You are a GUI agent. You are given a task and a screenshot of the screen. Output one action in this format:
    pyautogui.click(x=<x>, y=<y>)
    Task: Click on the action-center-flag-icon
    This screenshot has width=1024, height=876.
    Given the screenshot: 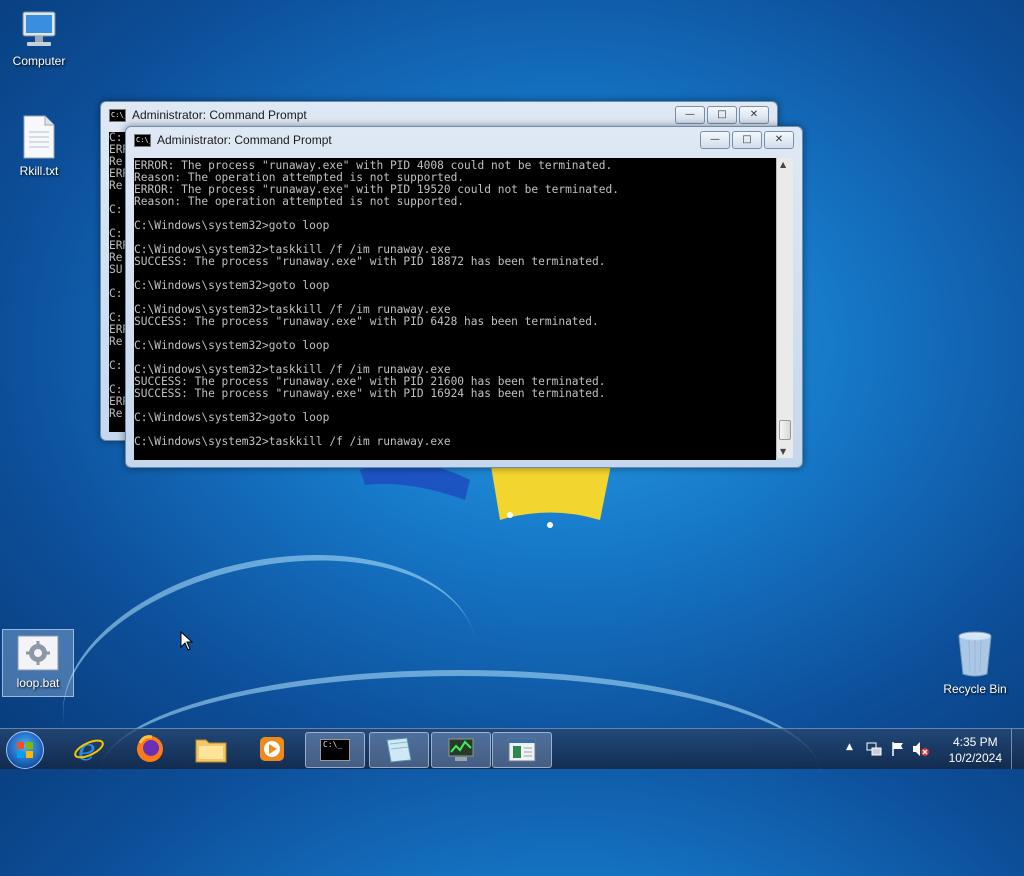 What is the action you would take?
    pyautogui.click(x=898, y=749)
    